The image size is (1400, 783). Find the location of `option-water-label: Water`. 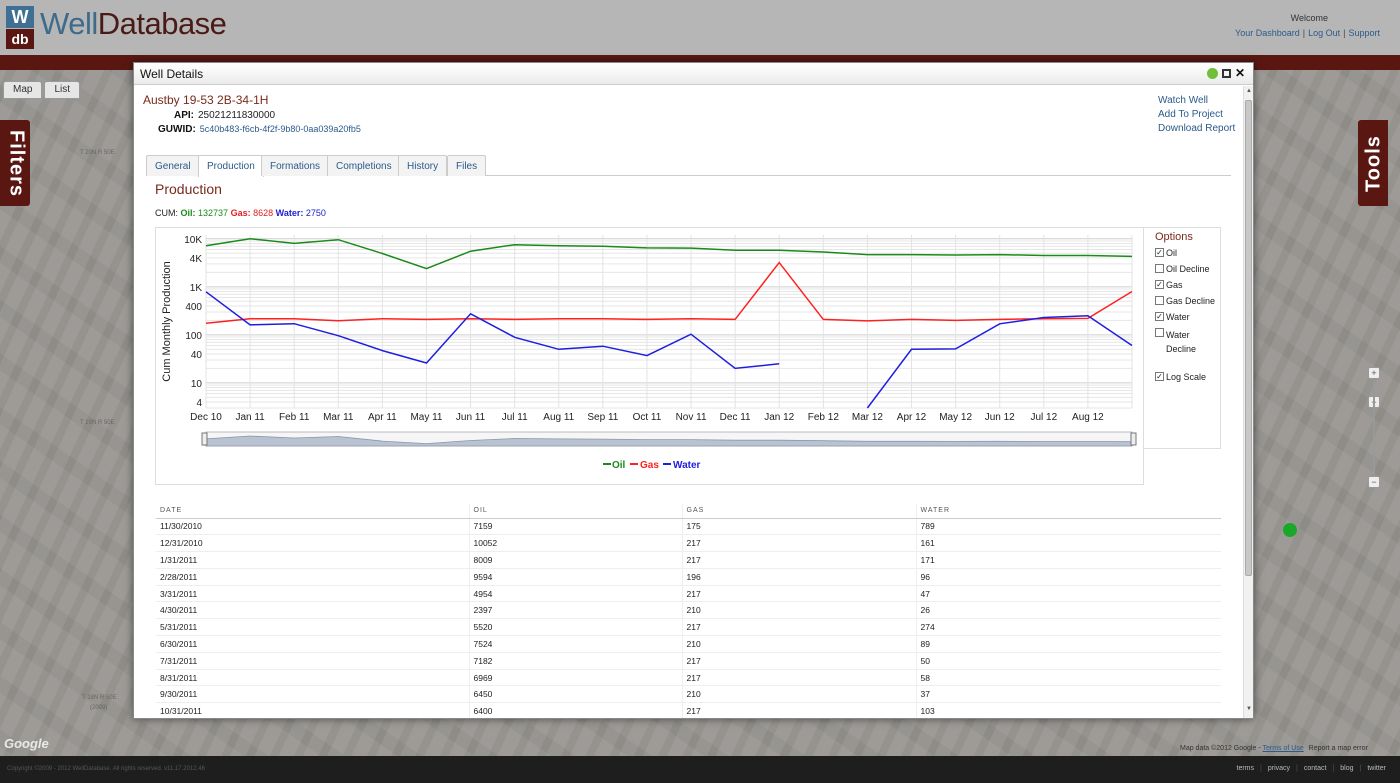

option-water-label: Water is located at coordinates (1178, 317).